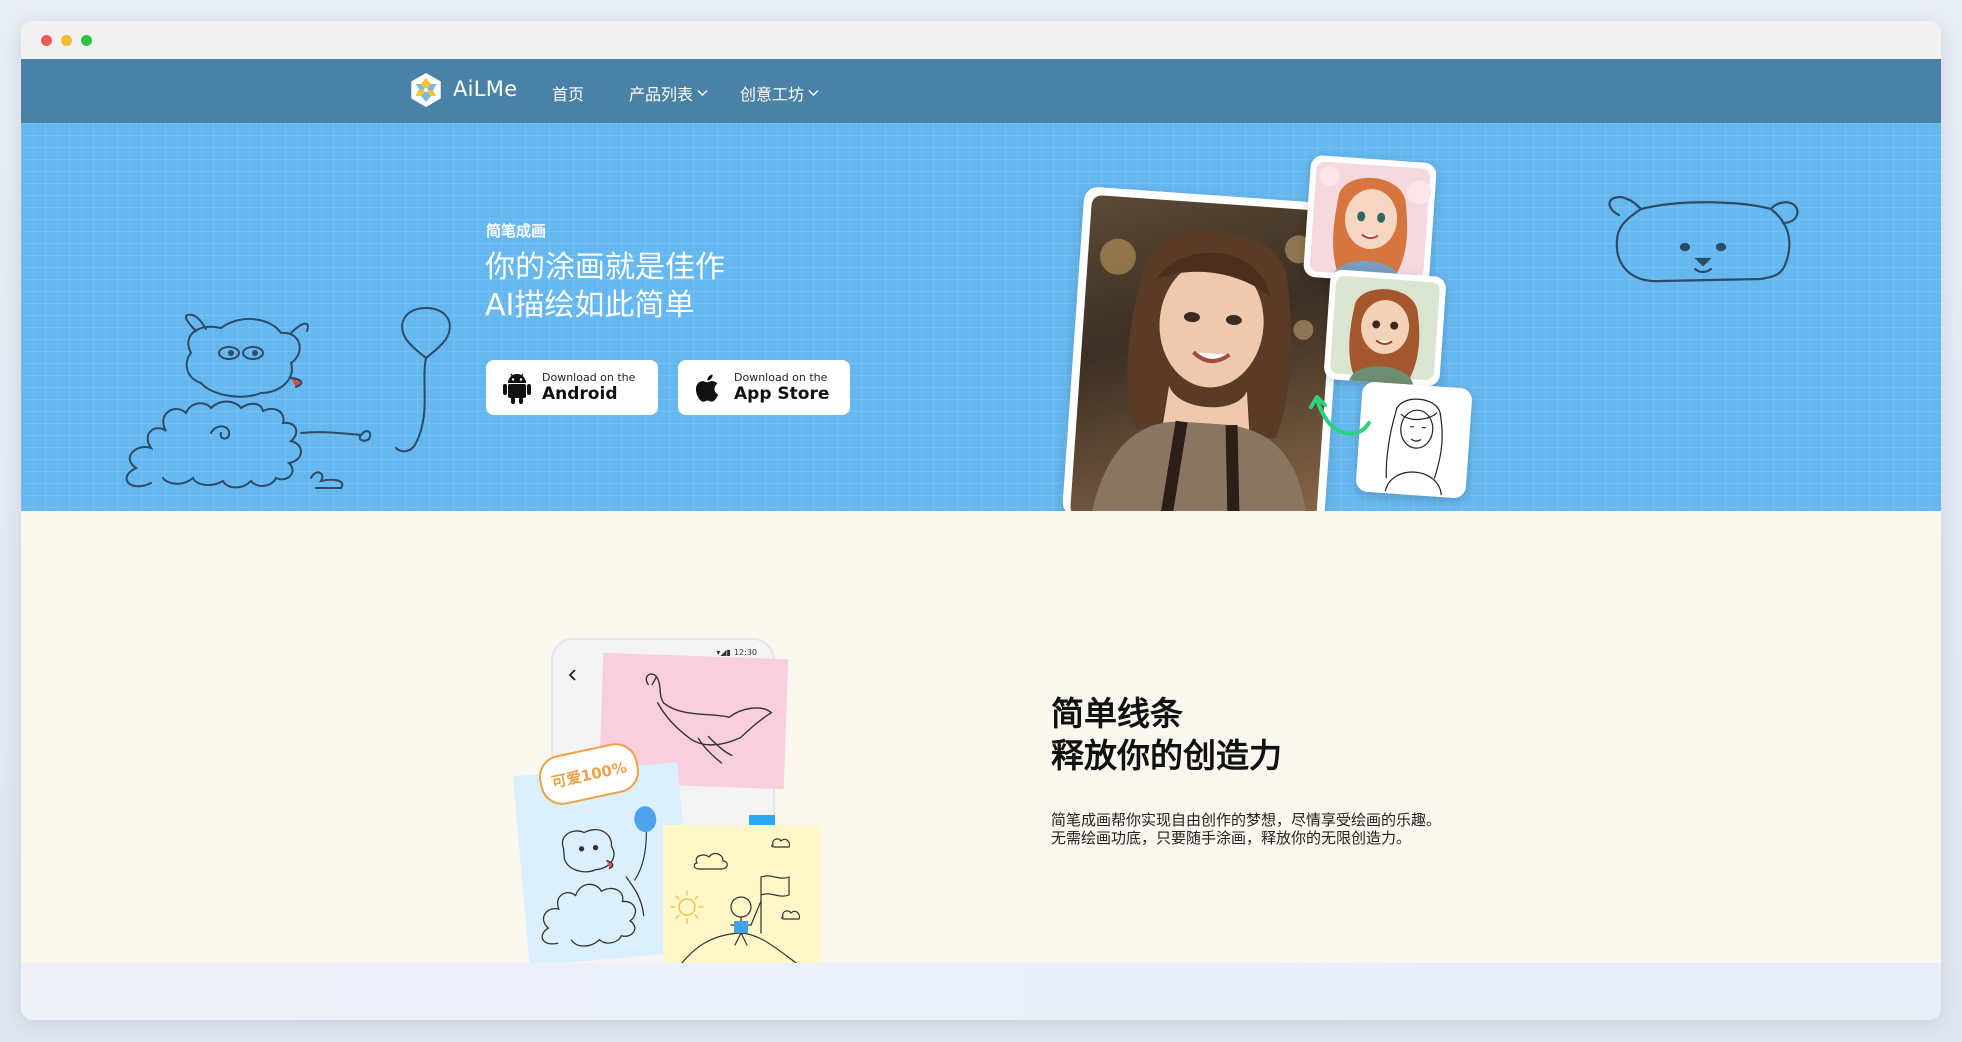  Describe the element at coordinates (517, 388) in the screenshot. I see `android-icon` at that location.